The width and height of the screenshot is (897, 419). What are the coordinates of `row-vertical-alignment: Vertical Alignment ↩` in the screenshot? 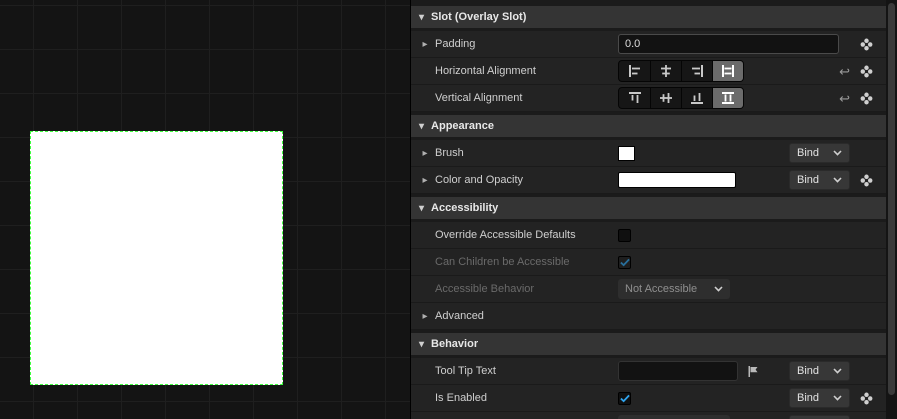 It's located at (649, 98).